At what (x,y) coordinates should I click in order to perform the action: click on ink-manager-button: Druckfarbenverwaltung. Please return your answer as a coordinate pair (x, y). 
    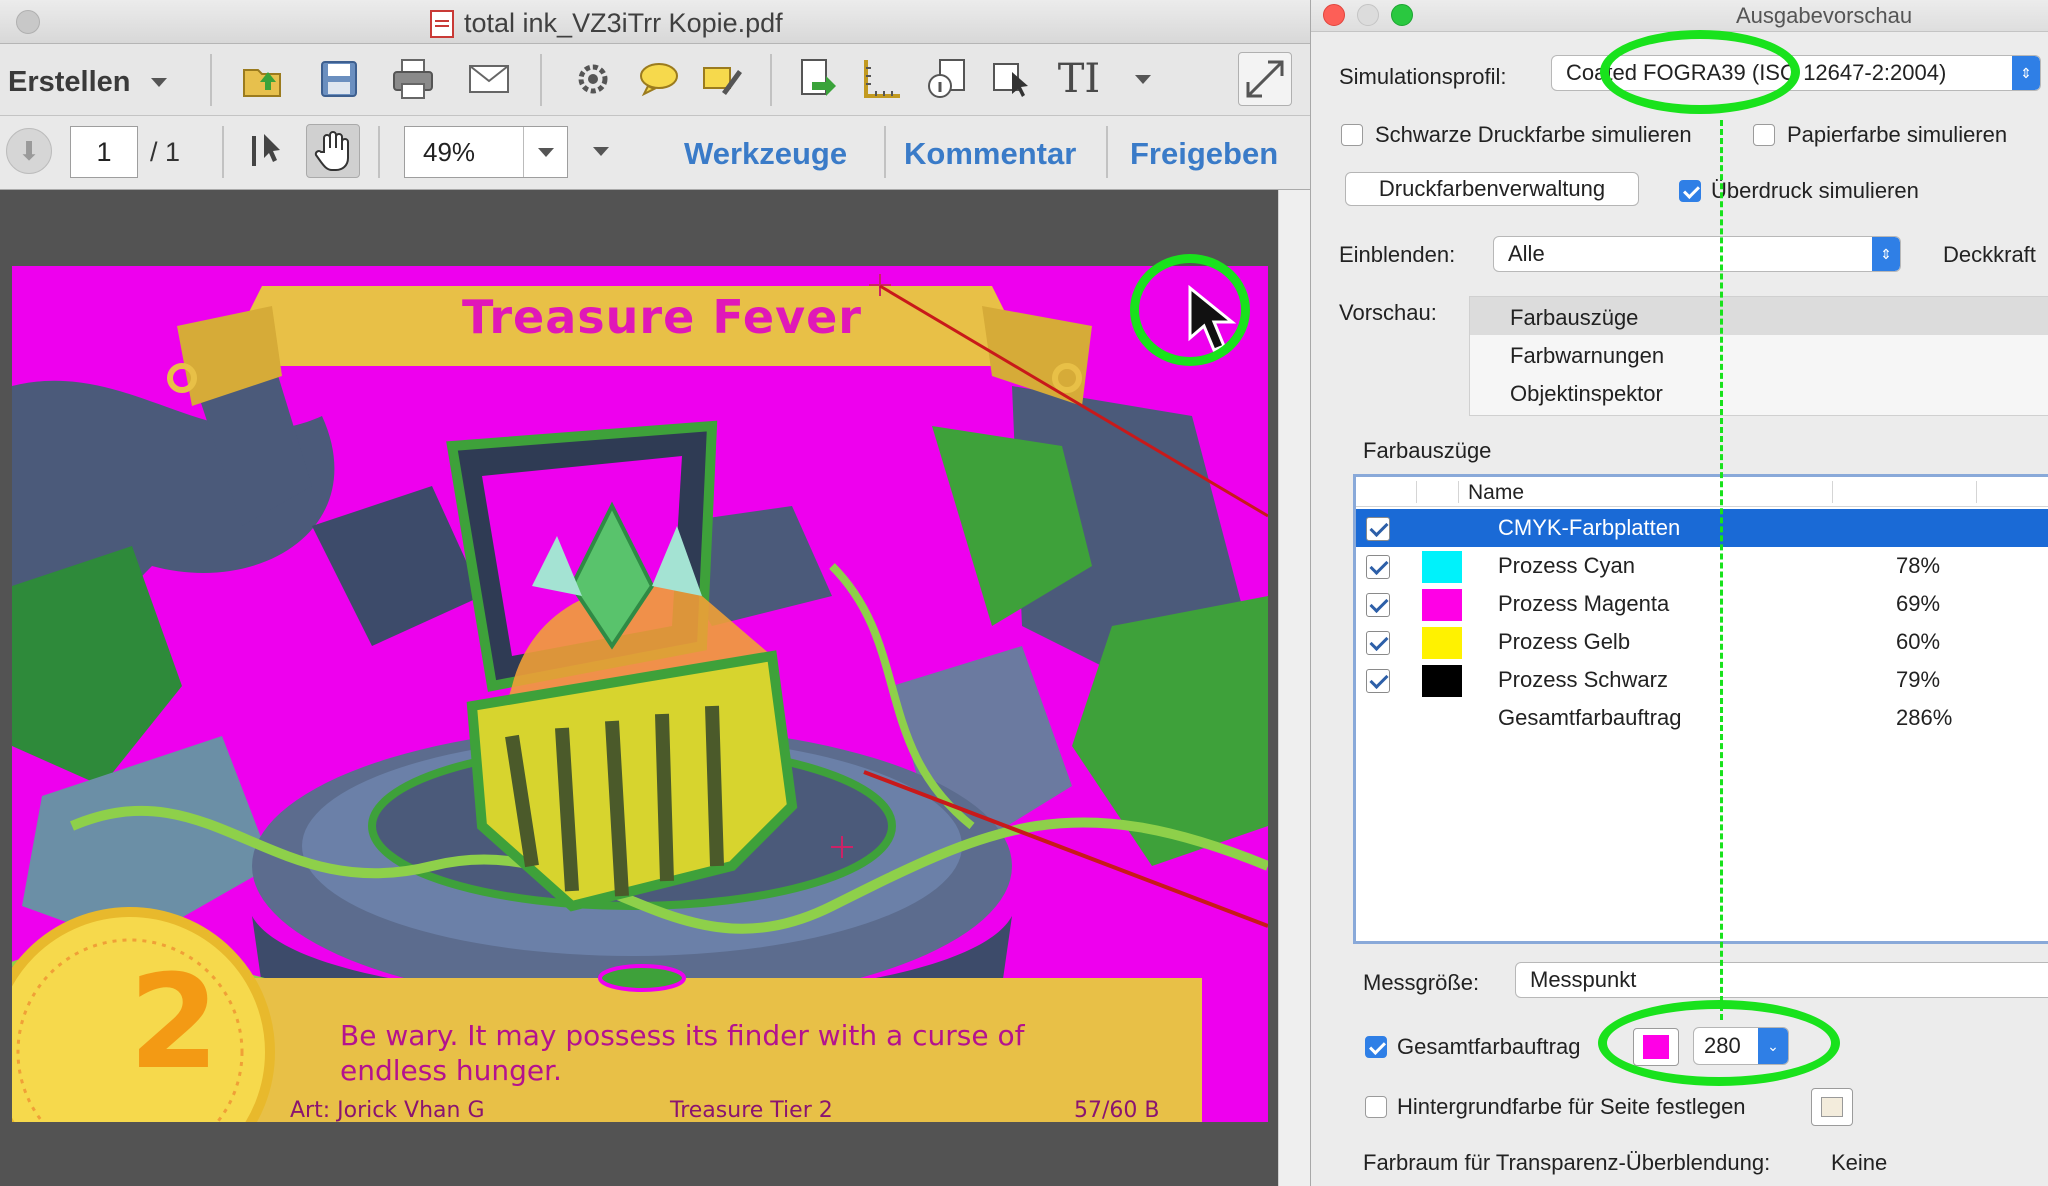
    Looking at the image, I should click on (1492, 189).